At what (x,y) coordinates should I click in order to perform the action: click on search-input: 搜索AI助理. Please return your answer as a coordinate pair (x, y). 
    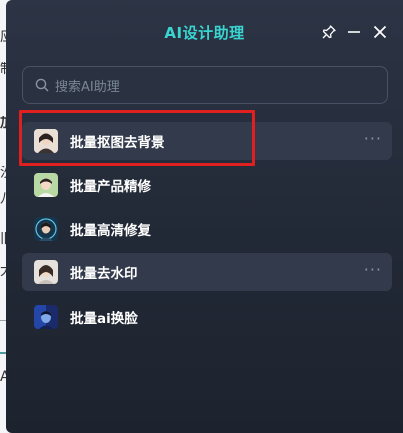
    Looking at the image, I should click on (205, 85).